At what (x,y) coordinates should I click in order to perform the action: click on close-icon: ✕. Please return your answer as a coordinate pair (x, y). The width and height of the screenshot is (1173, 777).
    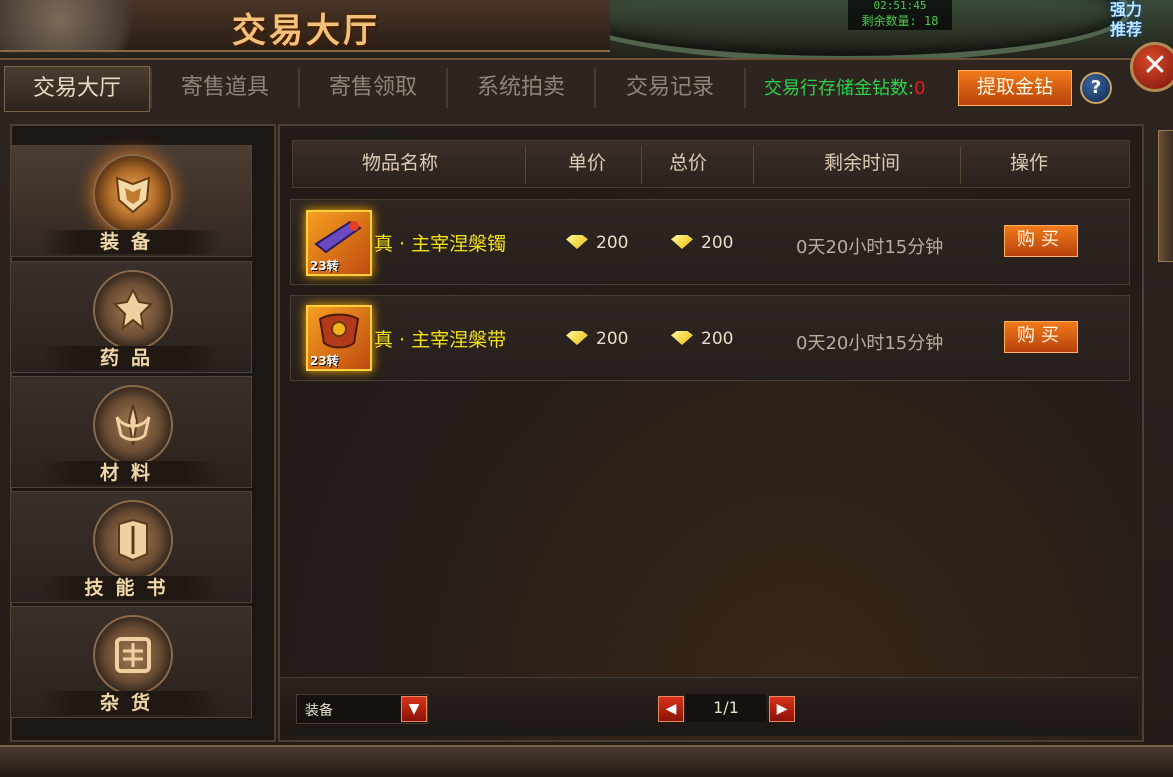
    Looking at the image, I should click on (1151, 67).